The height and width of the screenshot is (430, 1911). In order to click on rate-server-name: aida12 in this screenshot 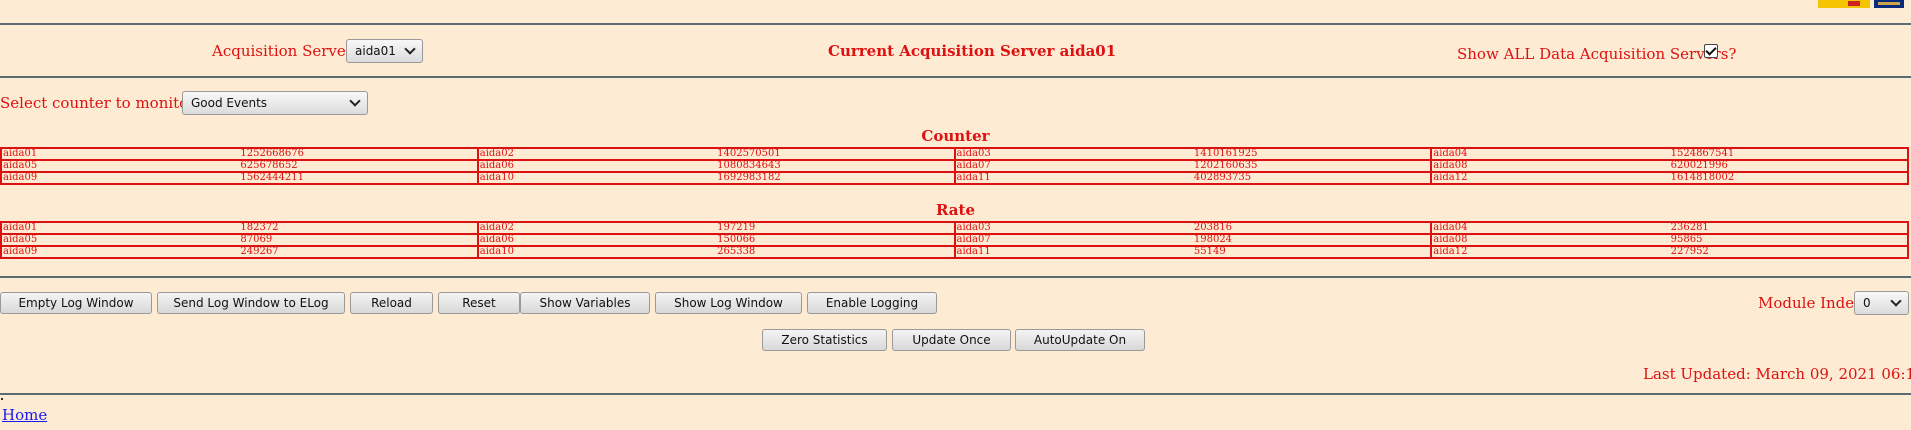, I will do `click(1550, 252)`.